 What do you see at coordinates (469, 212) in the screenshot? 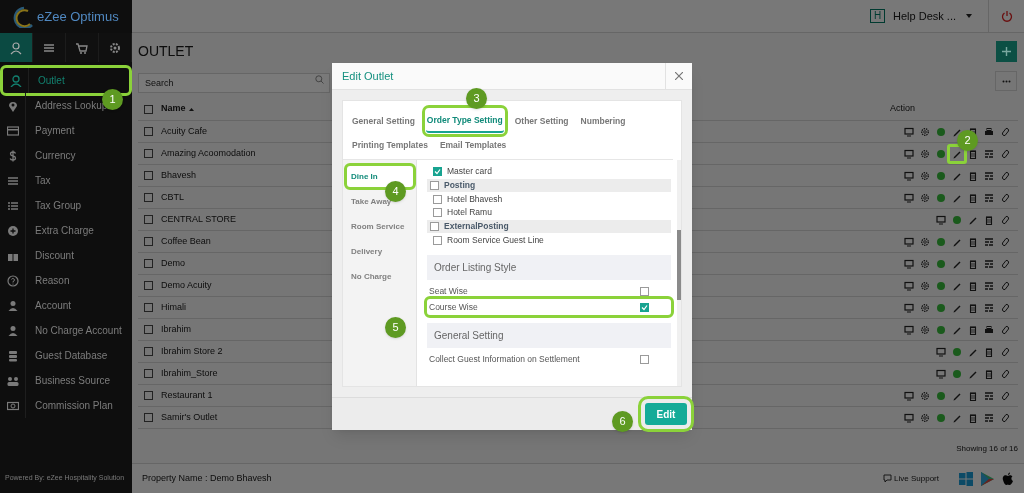
I see `option-label: Hotel Ramu` at bounding box center [469, 212].